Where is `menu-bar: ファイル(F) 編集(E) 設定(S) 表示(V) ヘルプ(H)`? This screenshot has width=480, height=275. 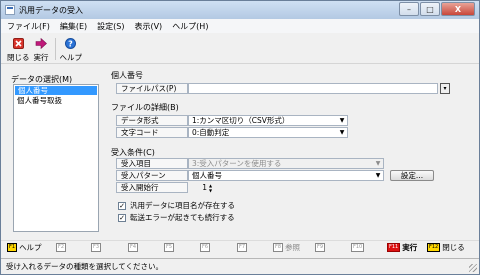
menu-bar: ファイル(F) 編集(E) 設定(S) 表示(V) ヘルプ(H) is located at coordinates (240, 26).